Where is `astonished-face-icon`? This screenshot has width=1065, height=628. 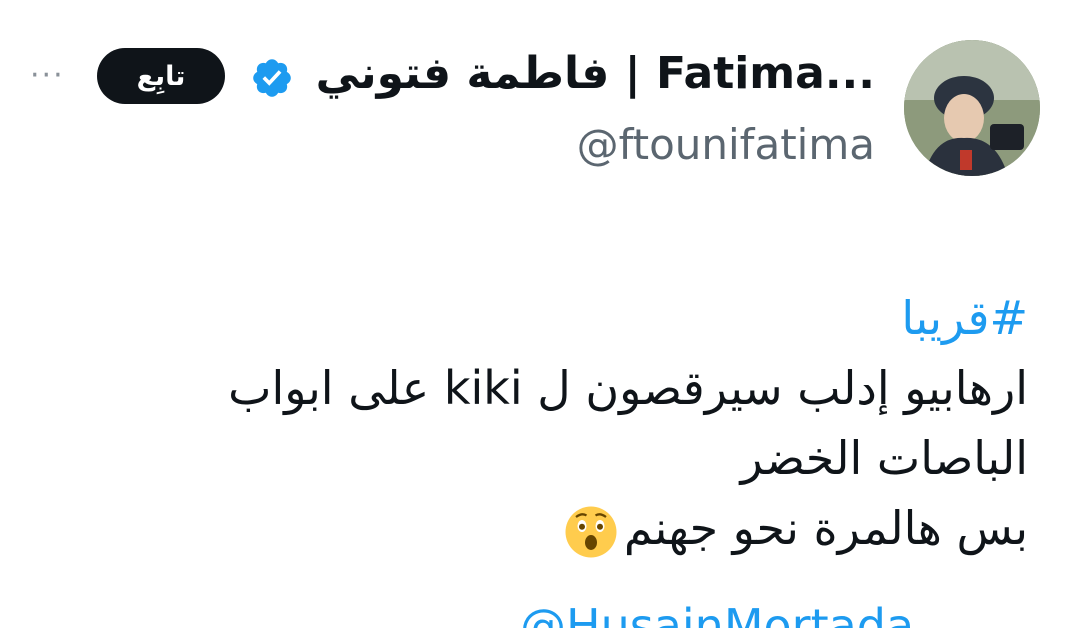 astonished-face-icon is located at coordinates (591, 531).